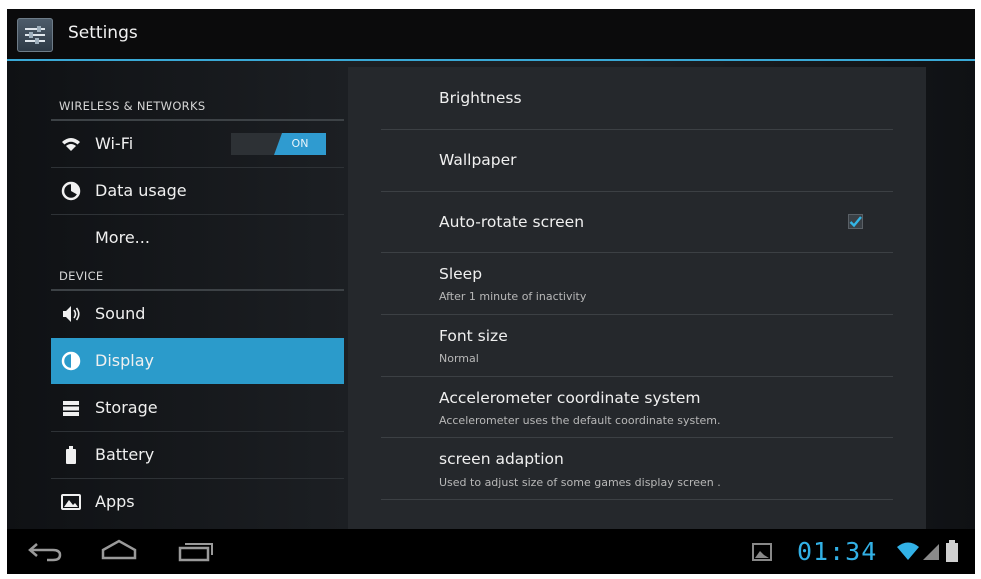 The image size is (981, 579). I want to click on sidebar-item-label: Apps, so click(115, 501).